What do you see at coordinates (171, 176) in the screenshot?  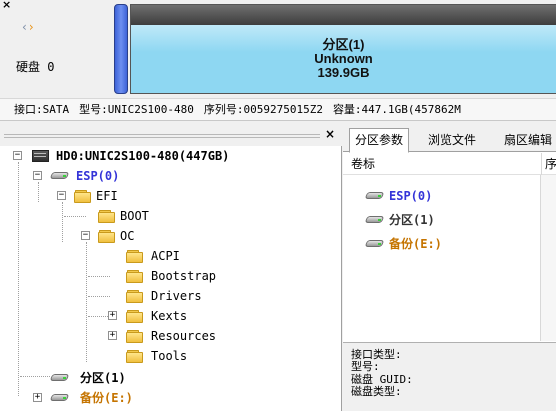 I see `tree-item-esp: − ESP(0)` at bounding box center [171, 176].